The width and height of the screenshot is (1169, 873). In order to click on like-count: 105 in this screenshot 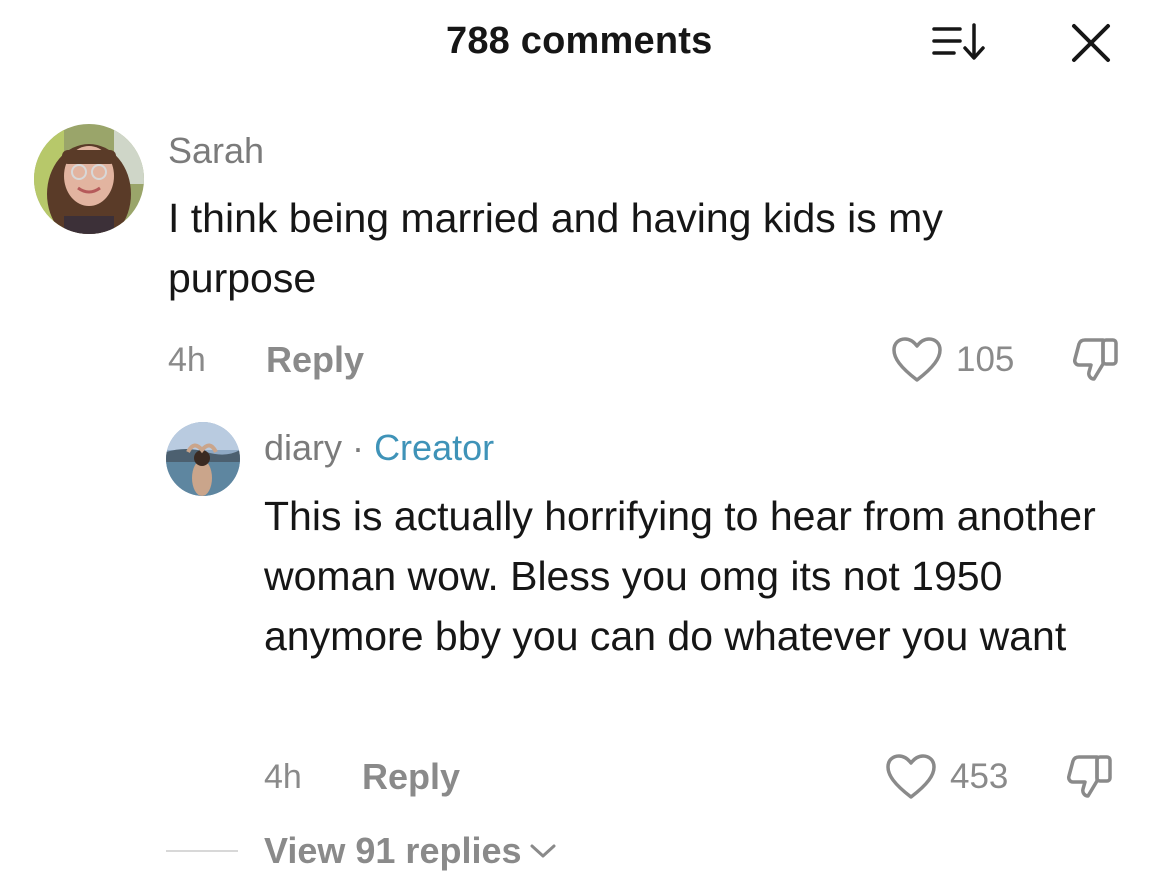, I will do `click(985, 359)`.